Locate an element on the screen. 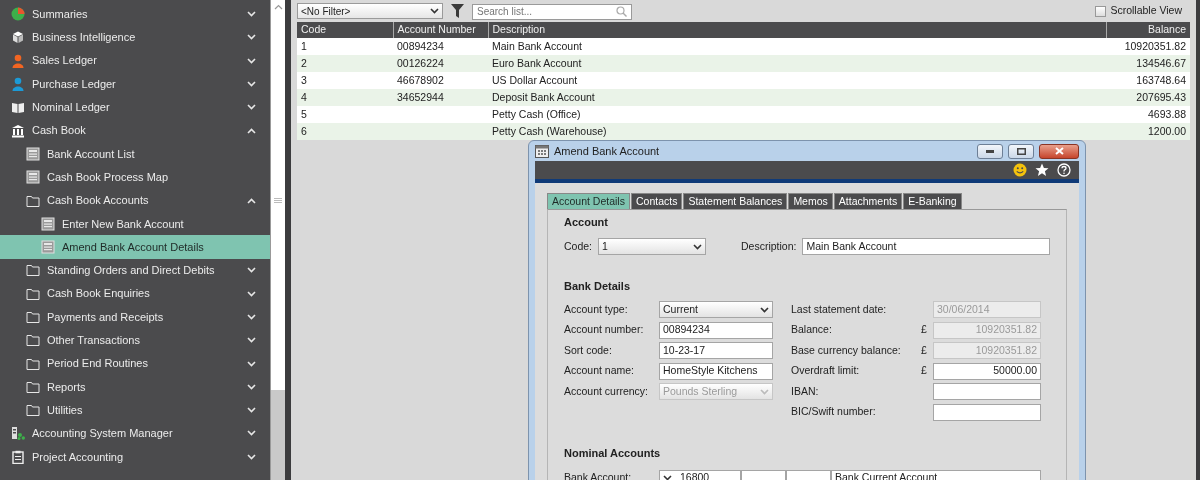 This screenshot has width=1200, height=480. sidebar-item: Utilities is located at coordinates (135, 410).